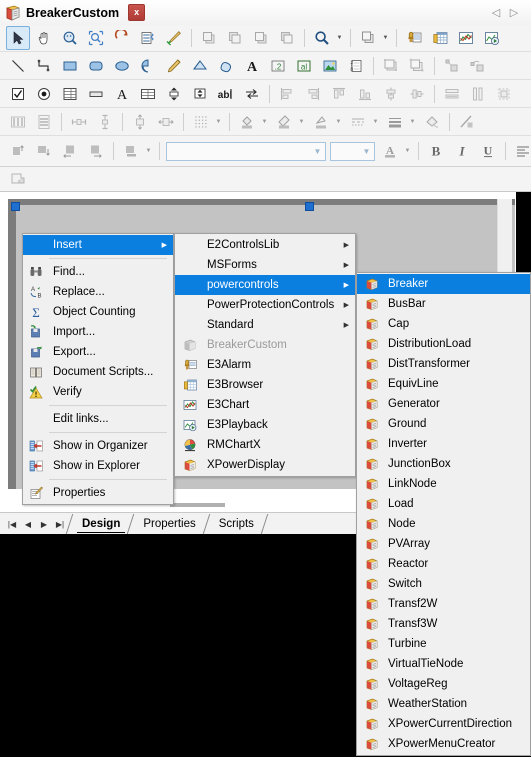 Image resolution: width=531 pixels, height=757 pixels. Describe the element at coordinates (98, 493) in the screenshot. I see `menu-item-properties: Properties` at that location.